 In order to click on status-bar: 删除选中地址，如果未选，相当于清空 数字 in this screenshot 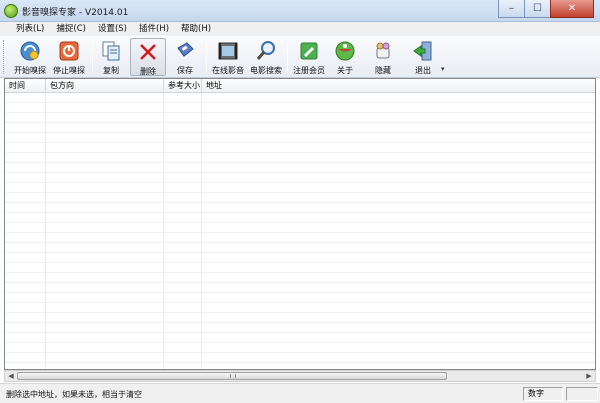, I will do `click(300, 393)`.